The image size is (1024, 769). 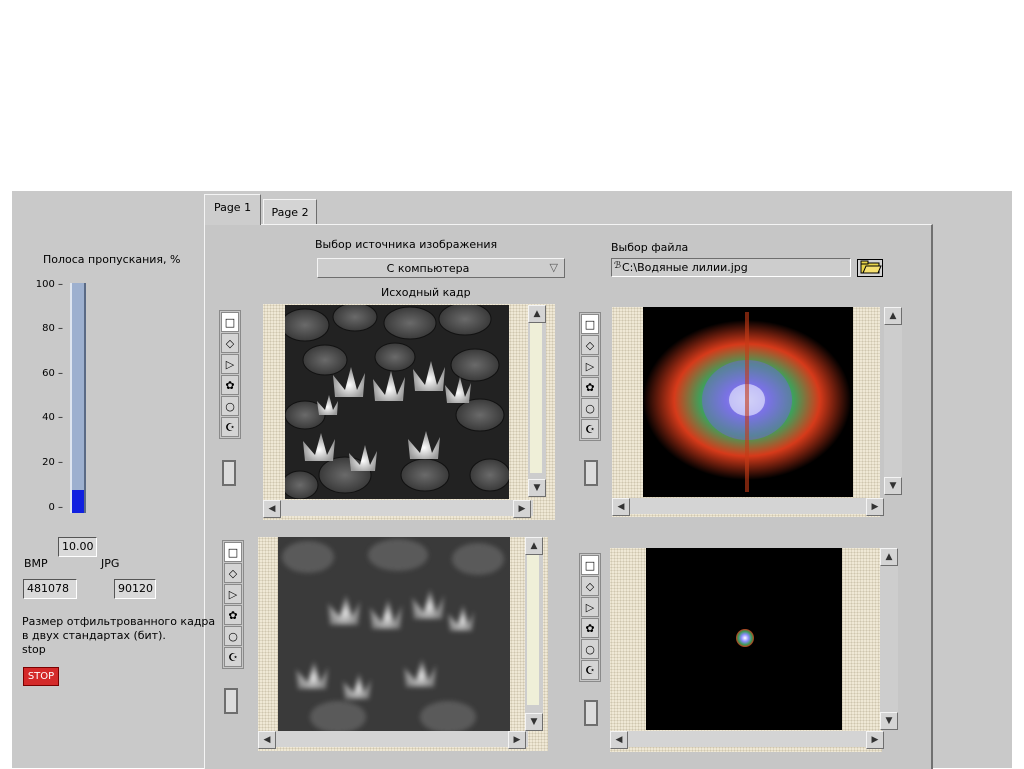 I want to click on bmp-label: BMP, so click(x=36, y=563).